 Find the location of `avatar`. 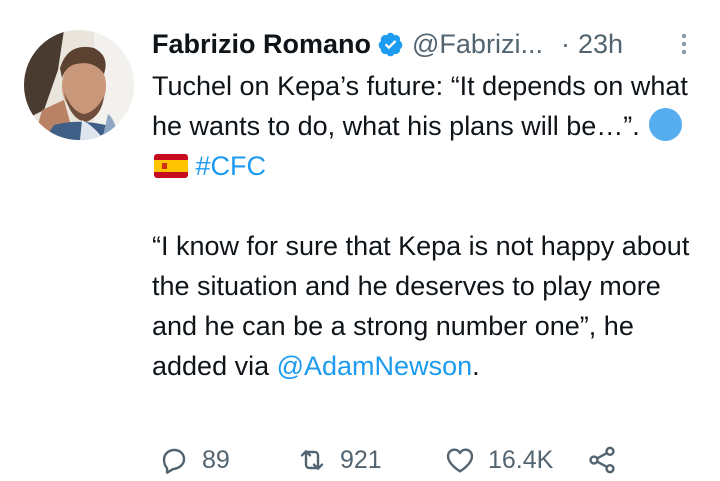

avatar is located at coordinates (79, 85).